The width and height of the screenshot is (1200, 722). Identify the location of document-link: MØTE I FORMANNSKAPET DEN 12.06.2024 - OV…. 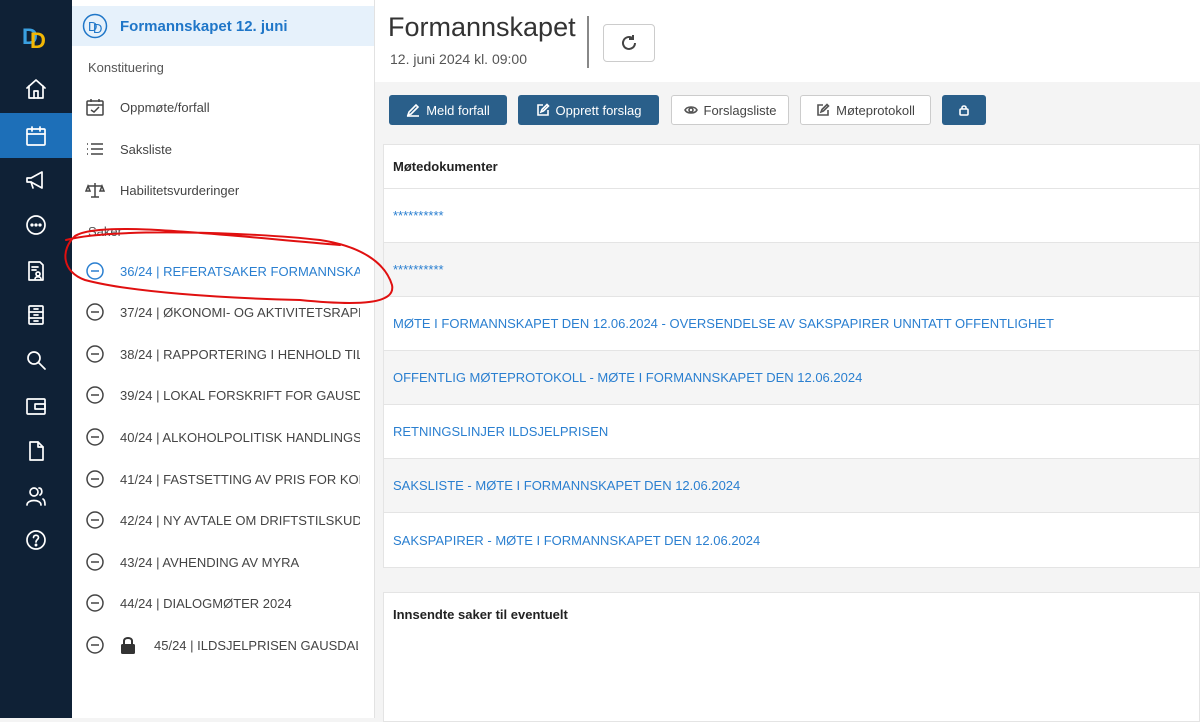
(791, 324).